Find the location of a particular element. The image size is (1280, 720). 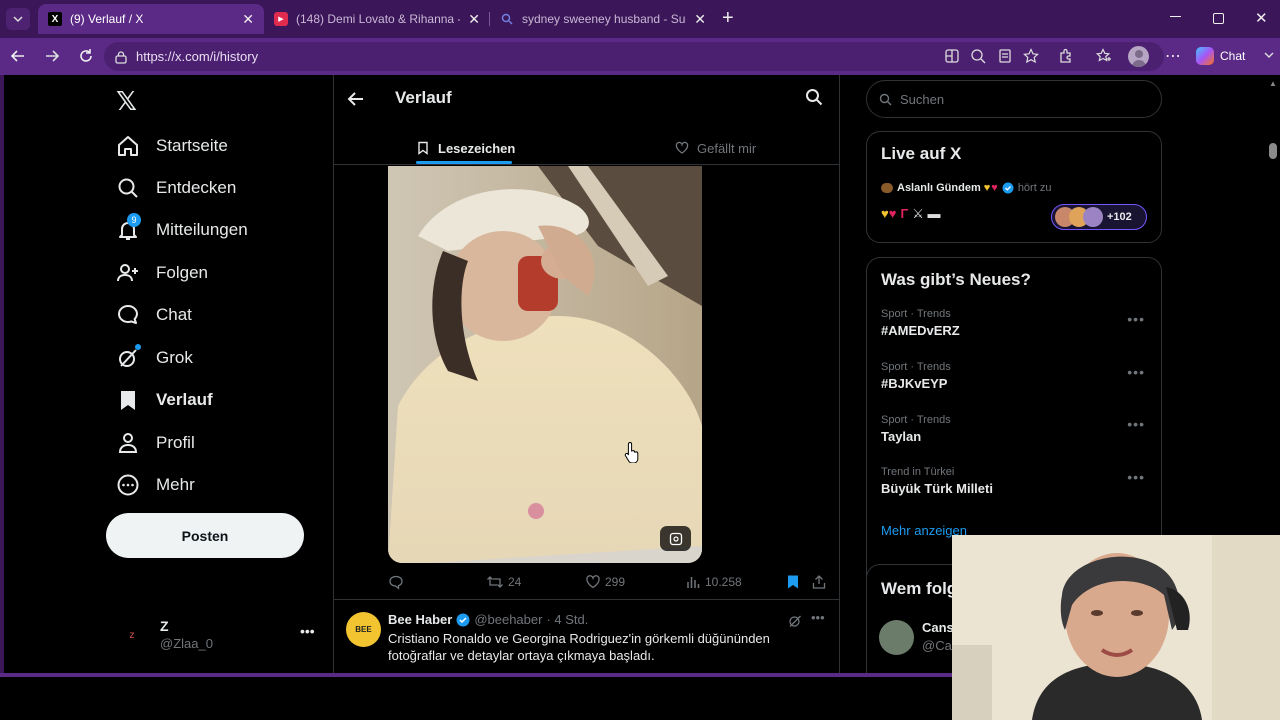

copilot-chat-button: Chat is located at coordinates (1220, 56).